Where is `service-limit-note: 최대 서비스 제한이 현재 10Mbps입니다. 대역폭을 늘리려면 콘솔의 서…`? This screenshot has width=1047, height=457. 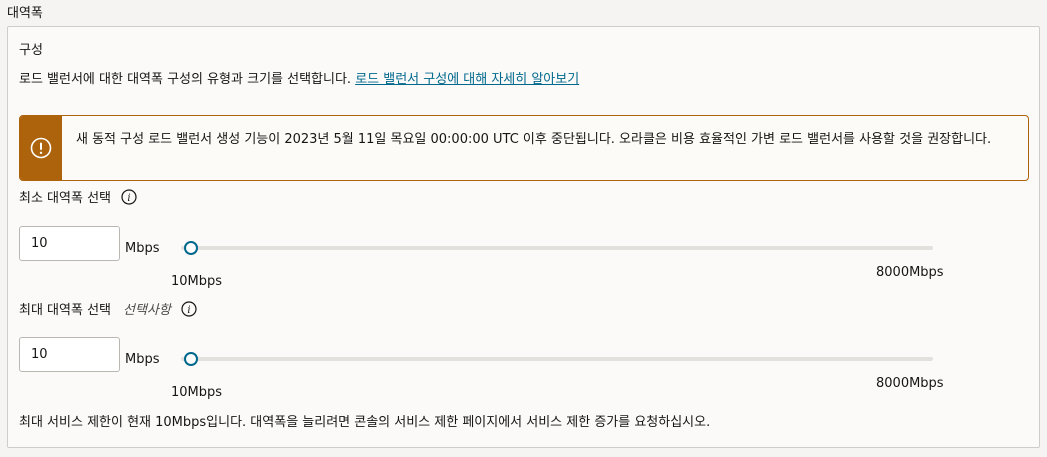 service-limit-note: 최대 서비스 제한이 현재 10Mbps입니다. 대역폭을 늘리려면 콘솔의 서… is located at coordinates (365, 422).